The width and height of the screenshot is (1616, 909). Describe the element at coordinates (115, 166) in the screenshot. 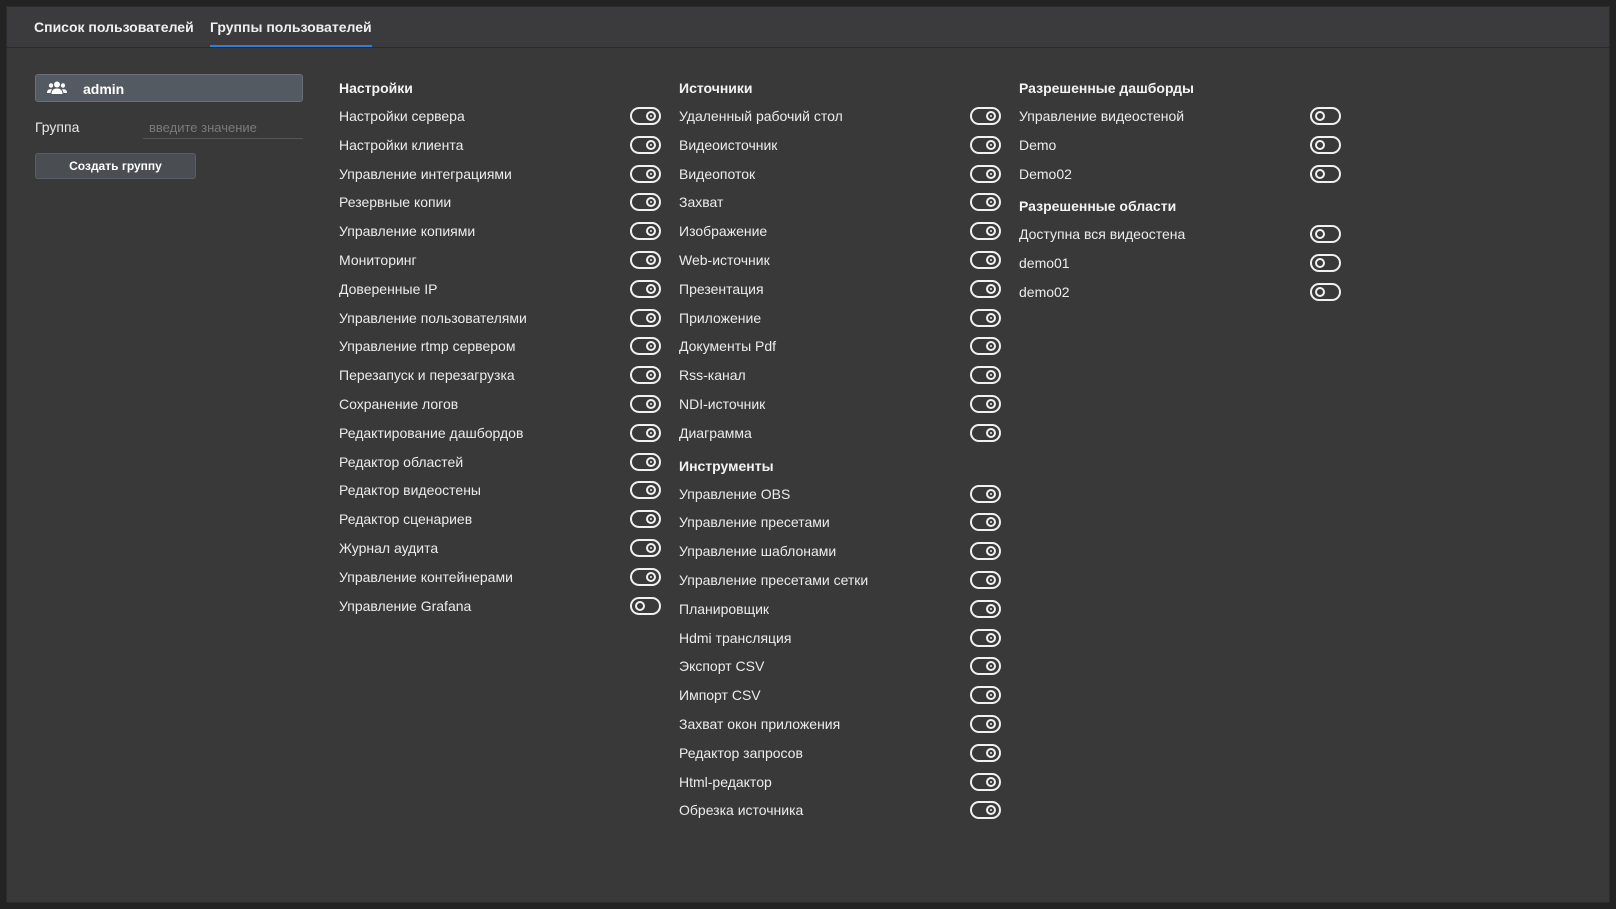

I see `create-group-button: Создать группу` at that location.